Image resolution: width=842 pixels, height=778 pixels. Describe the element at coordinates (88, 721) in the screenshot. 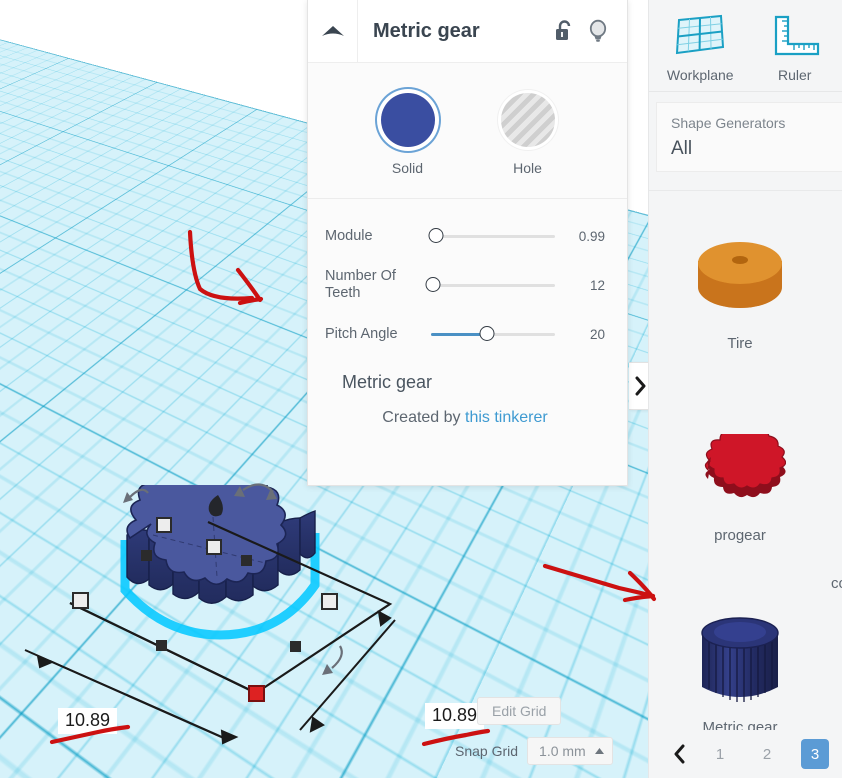

I see `dimension-label-left: 10.89` at that location.